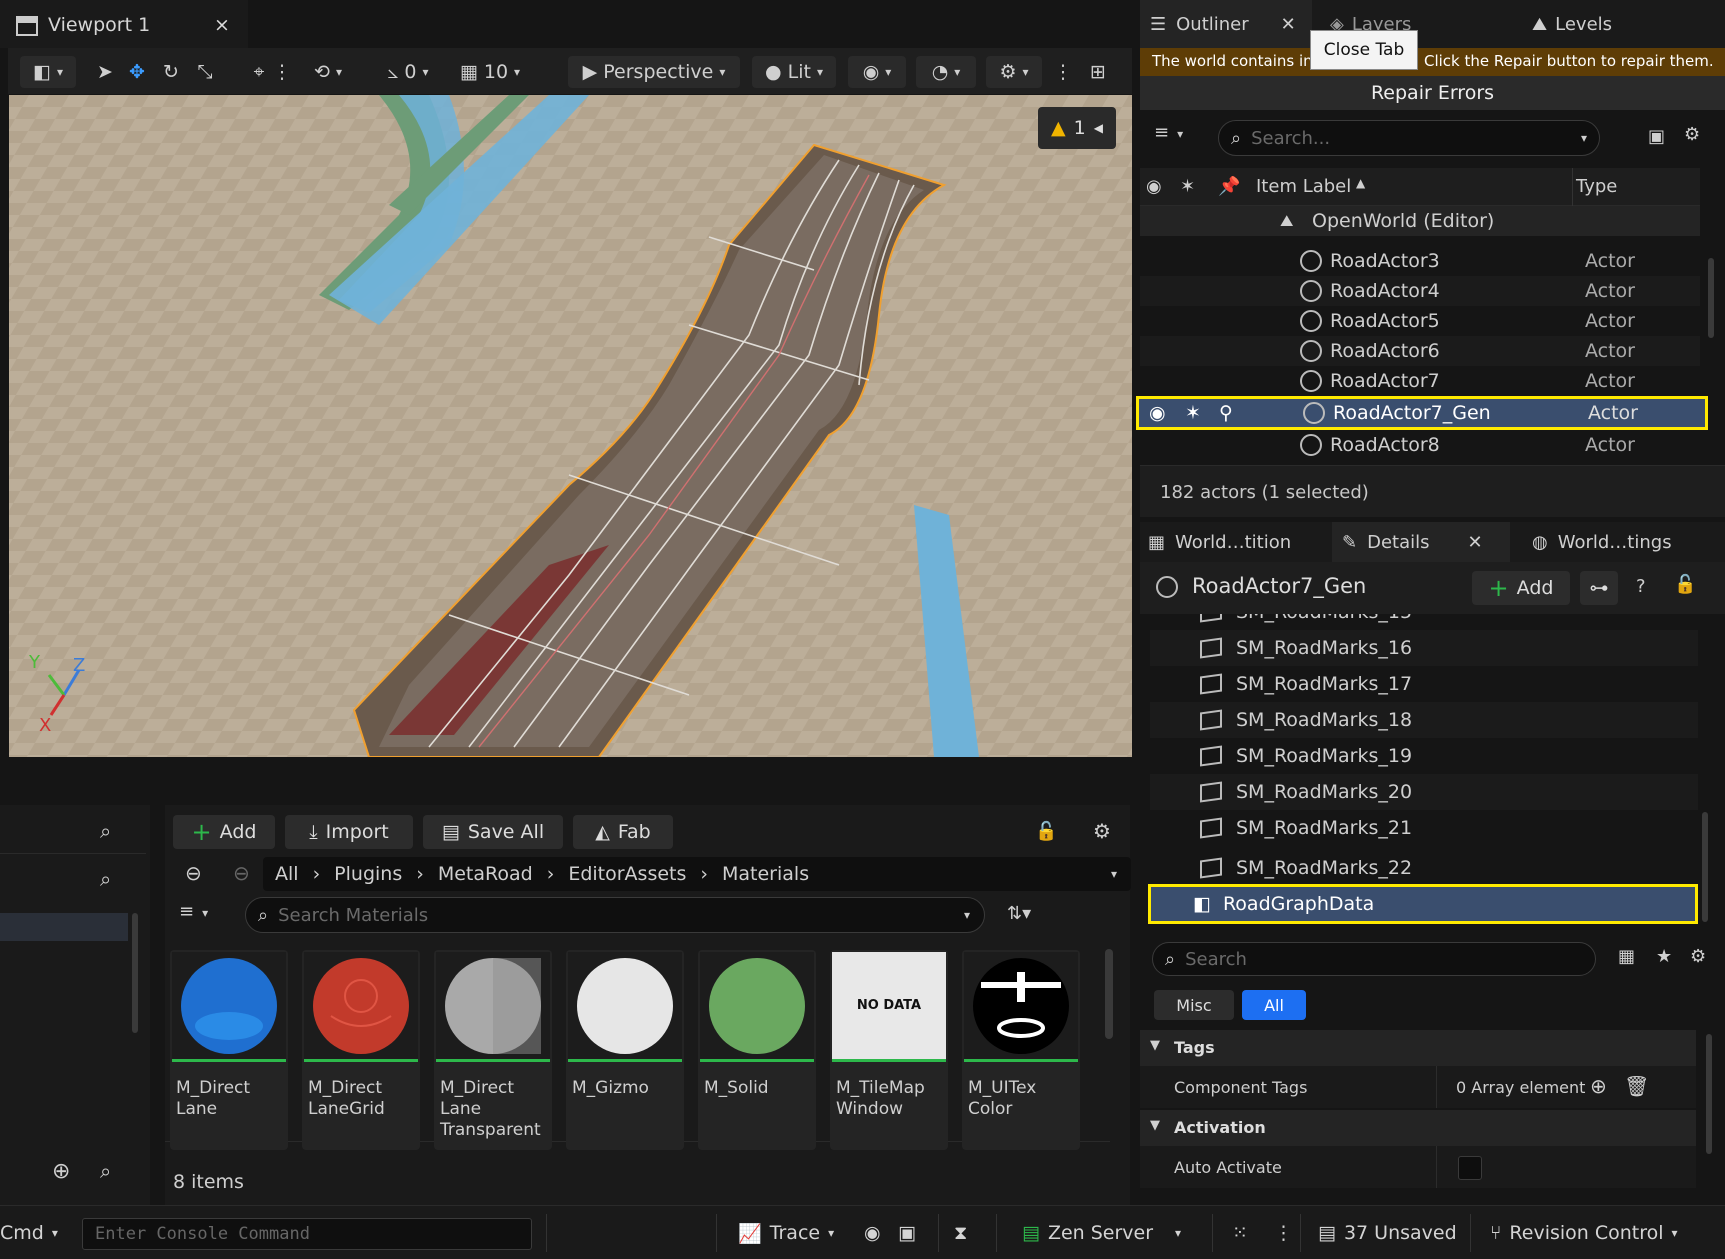 The width and height of the screenshot is (1725, 1259). What do you see at coordinates (241, 873) in the screenshot?
I see `forward-arrow-icon: ⊖` at bounding box center [241, 873].